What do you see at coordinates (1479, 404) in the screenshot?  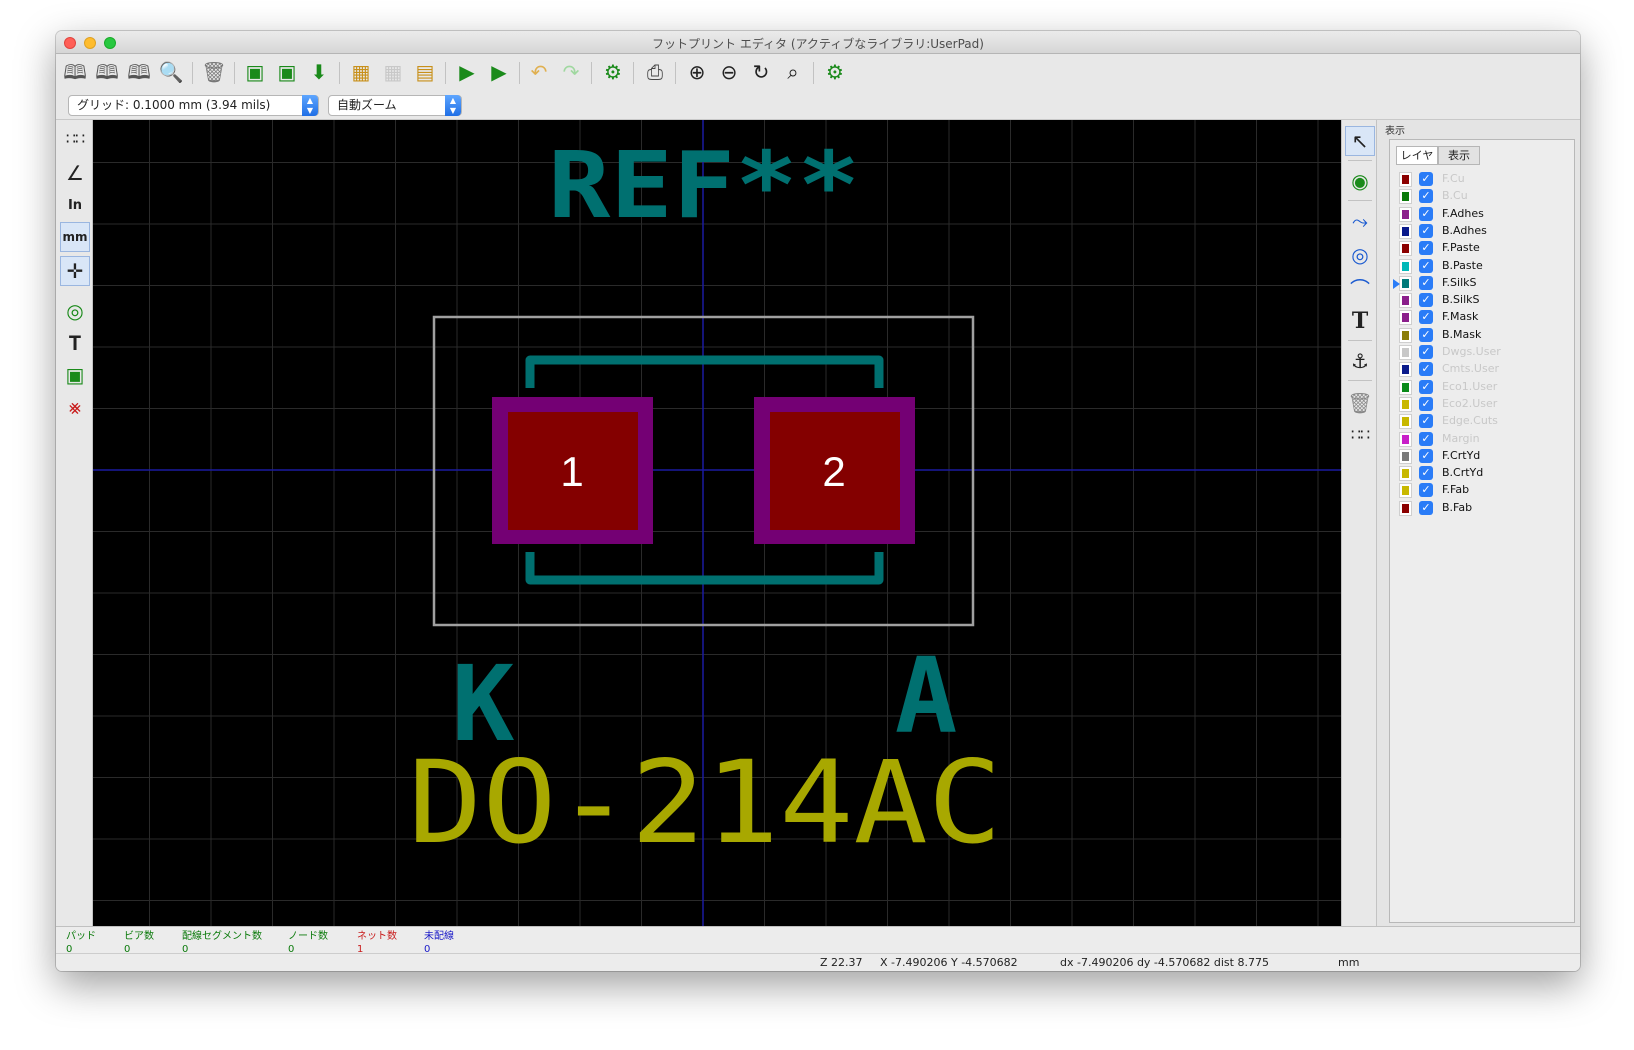 I see `layer-row: ✓ Eco2.User` at bounding box center [1479, 404].